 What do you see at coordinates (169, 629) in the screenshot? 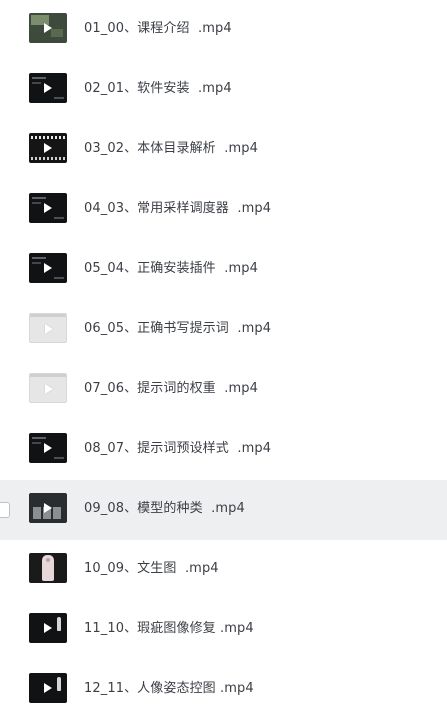
I see `file-name: 11_10、瑕疵图像修复 .mp4` at bounding box center [169, 629].